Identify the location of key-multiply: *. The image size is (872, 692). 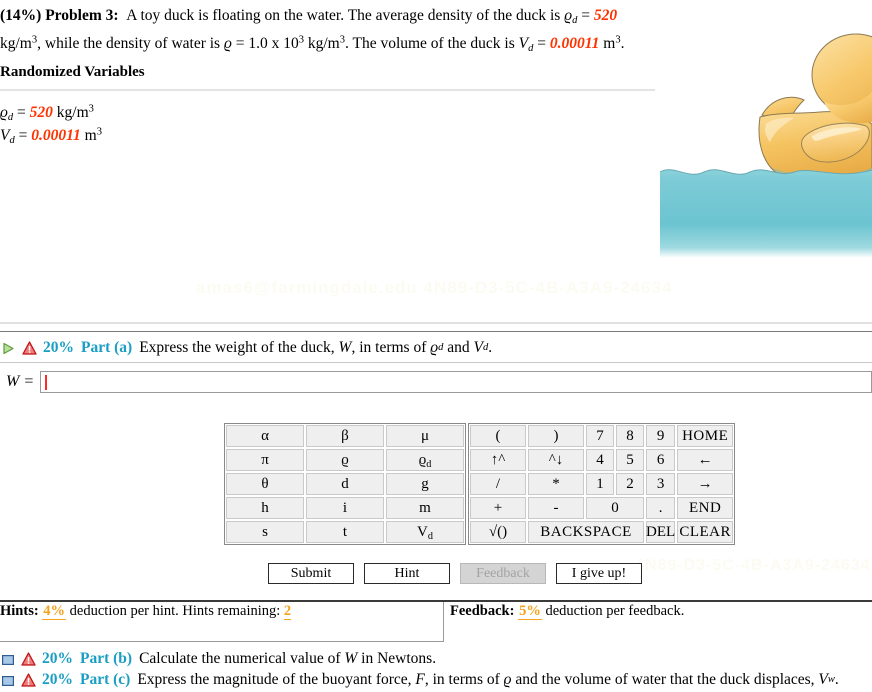
(556, 484).